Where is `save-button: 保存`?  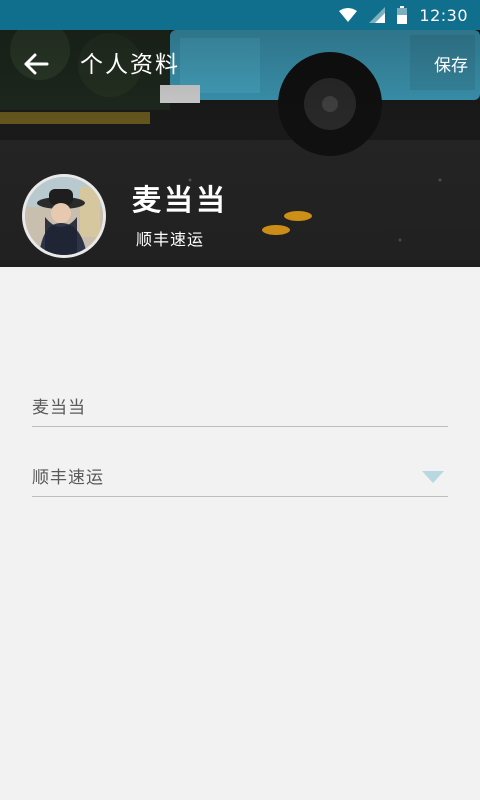
save-button: 保存 is located at coordinates (451, 66).